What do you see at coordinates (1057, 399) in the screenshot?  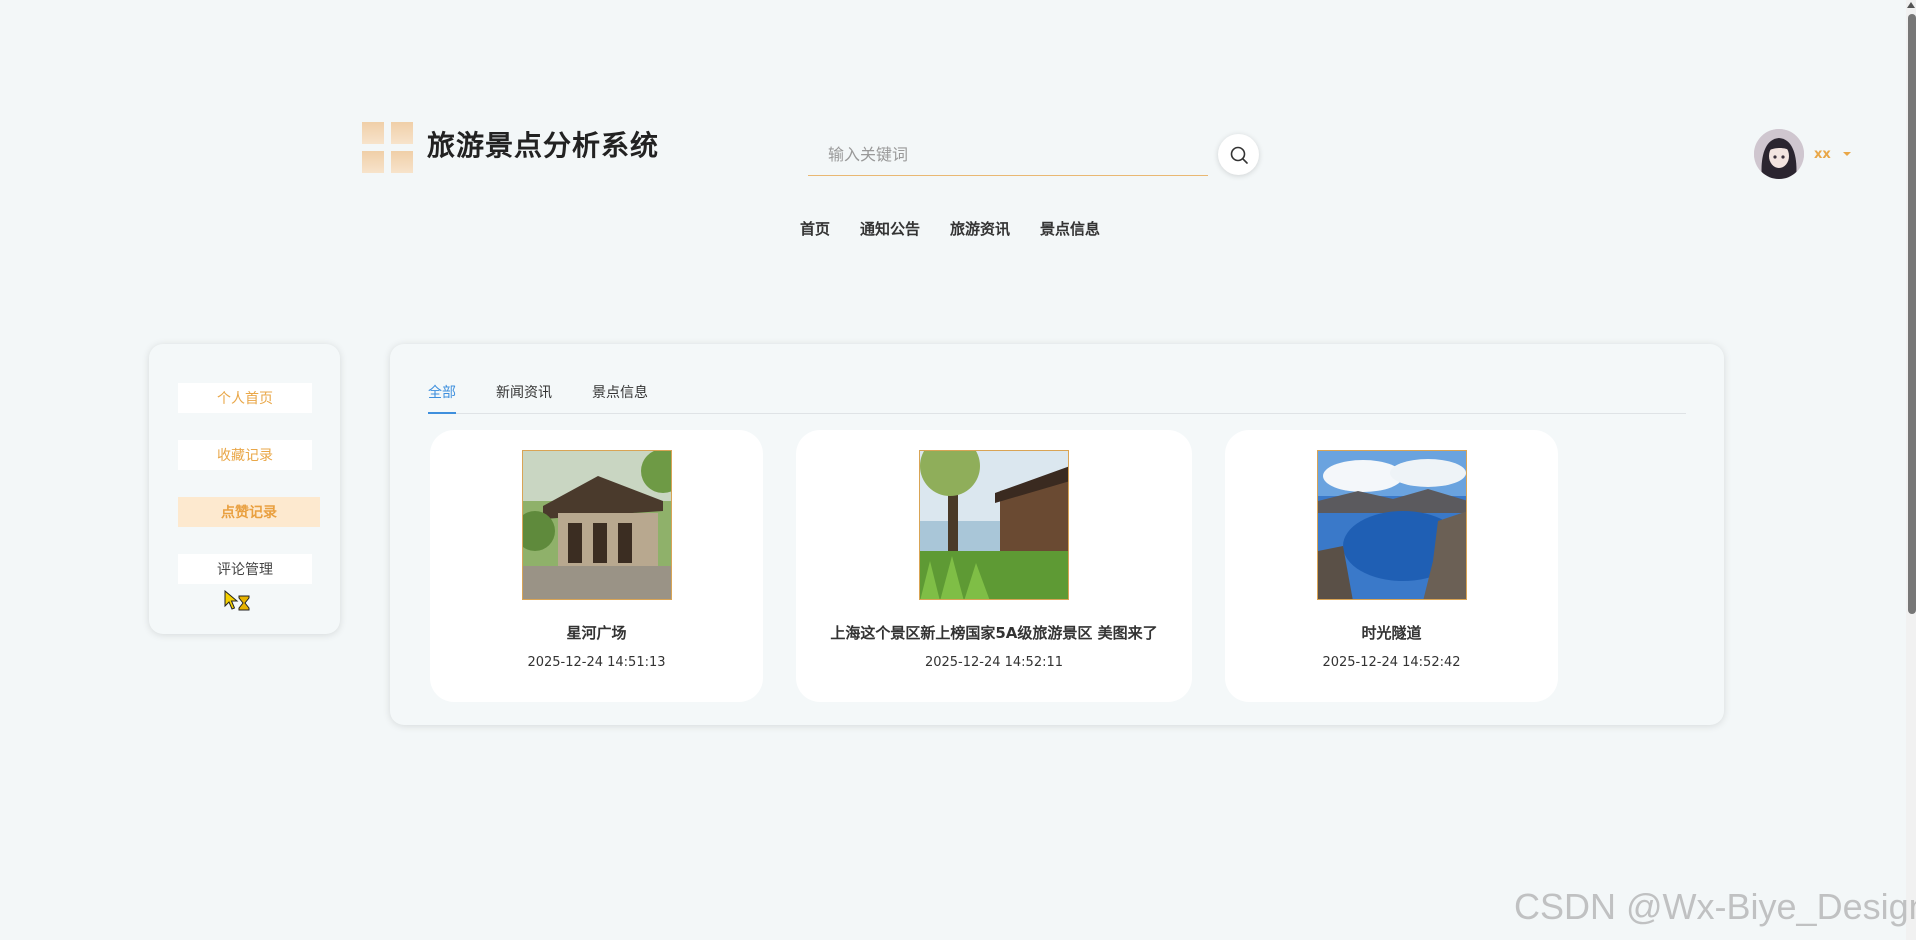 I see `content-tabs: 全部 新闻资讯 景点信息` at bounding box center [1057, 399].